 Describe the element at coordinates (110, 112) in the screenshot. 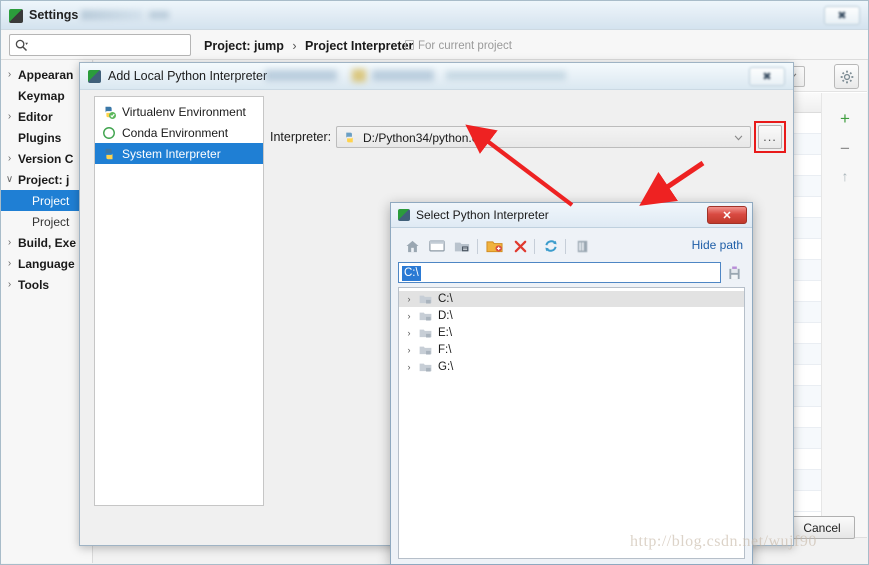

I see `virtualenv-icon` at that location.